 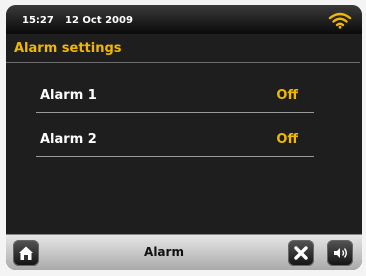 I want to click on bottom-bar: Alarm, so click(x=184, y=252).